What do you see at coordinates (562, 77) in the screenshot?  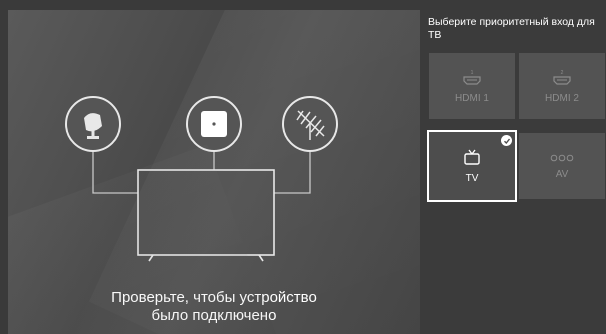 I see `hdmi-icon: 2` at bounding box center [562, 77].